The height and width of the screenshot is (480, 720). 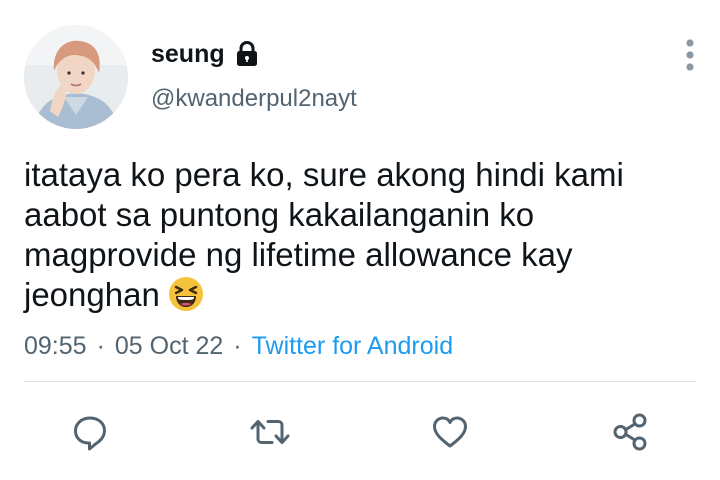 I want to click on tweet-date: 05 Oct 22, so click(x=169, y=346).